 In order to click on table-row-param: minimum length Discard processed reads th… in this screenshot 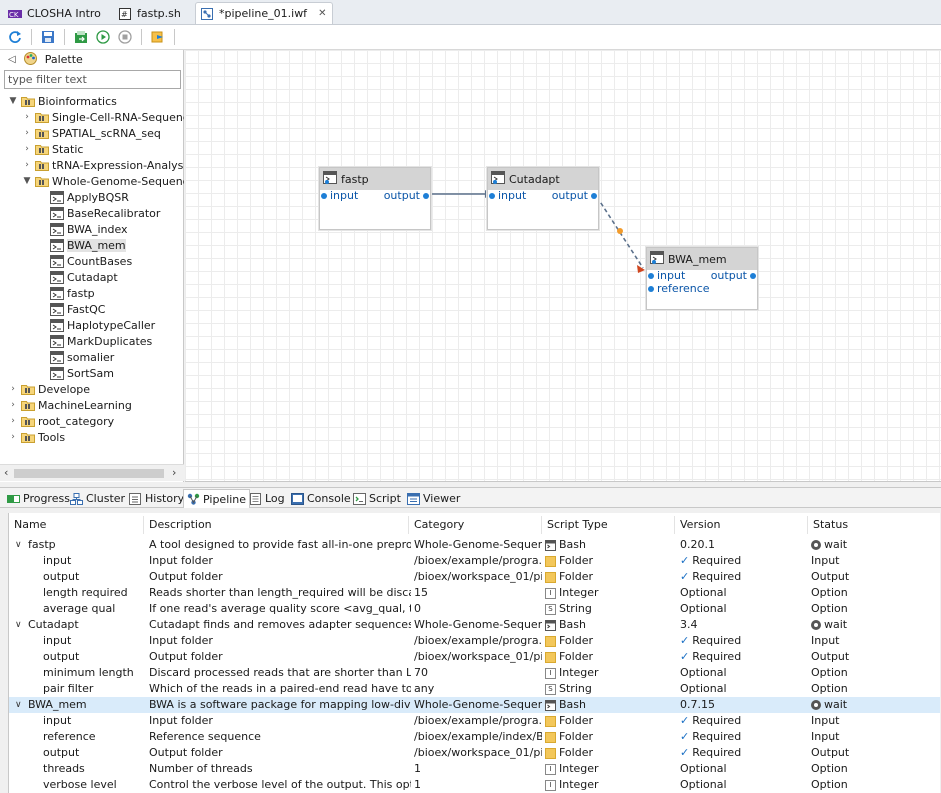, I will do `click(474, 673)`.